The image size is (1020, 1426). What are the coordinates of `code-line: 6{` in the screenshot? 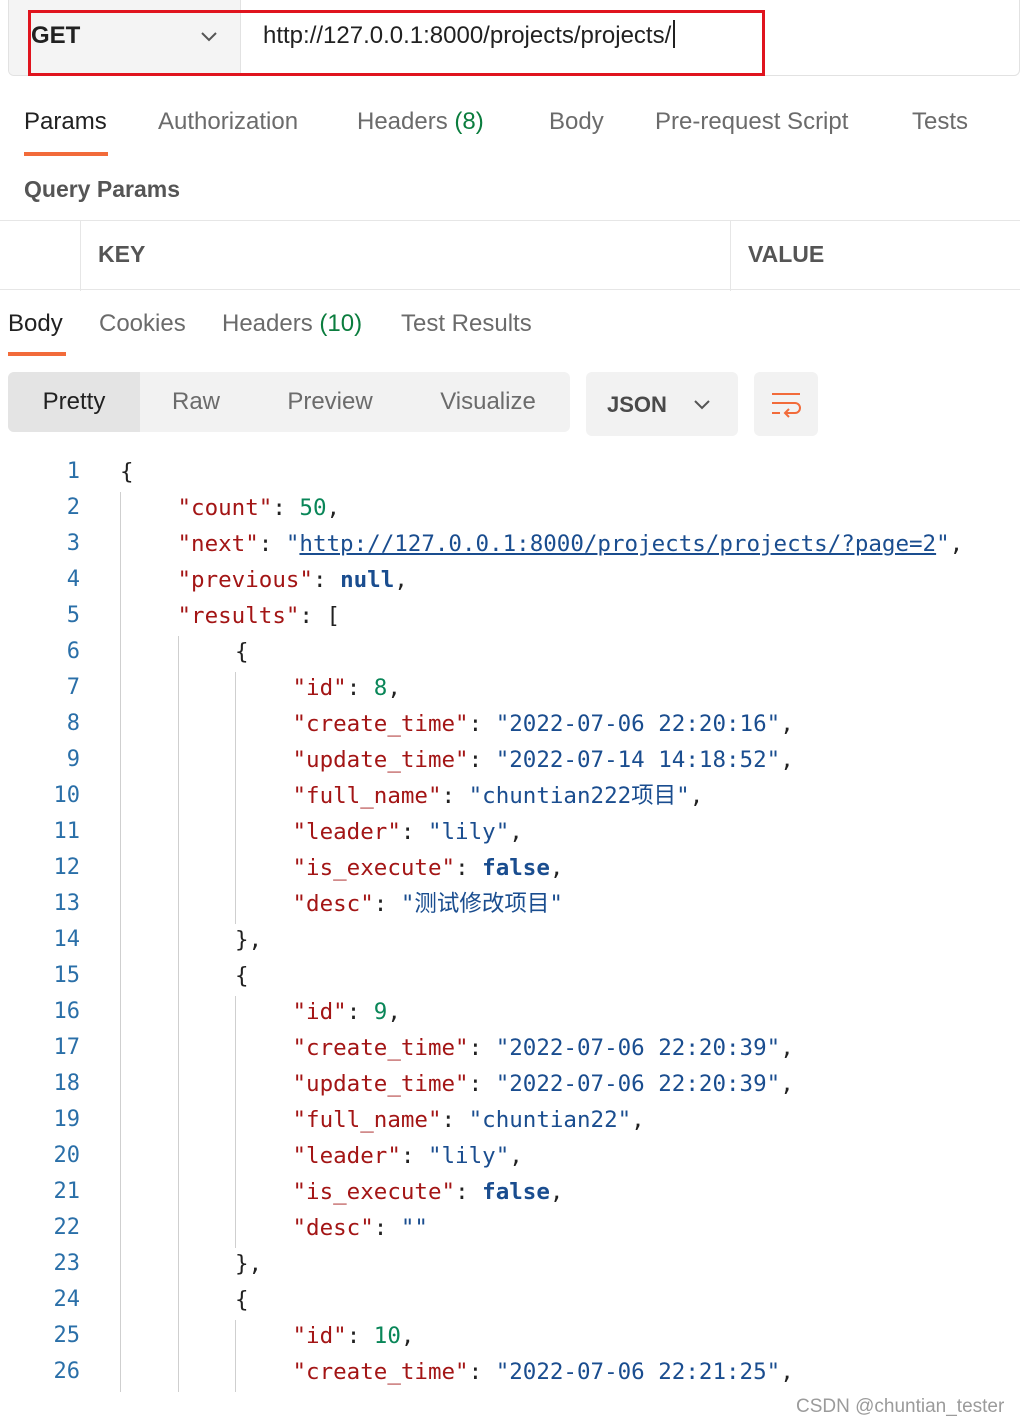 It's located at (510, 652).